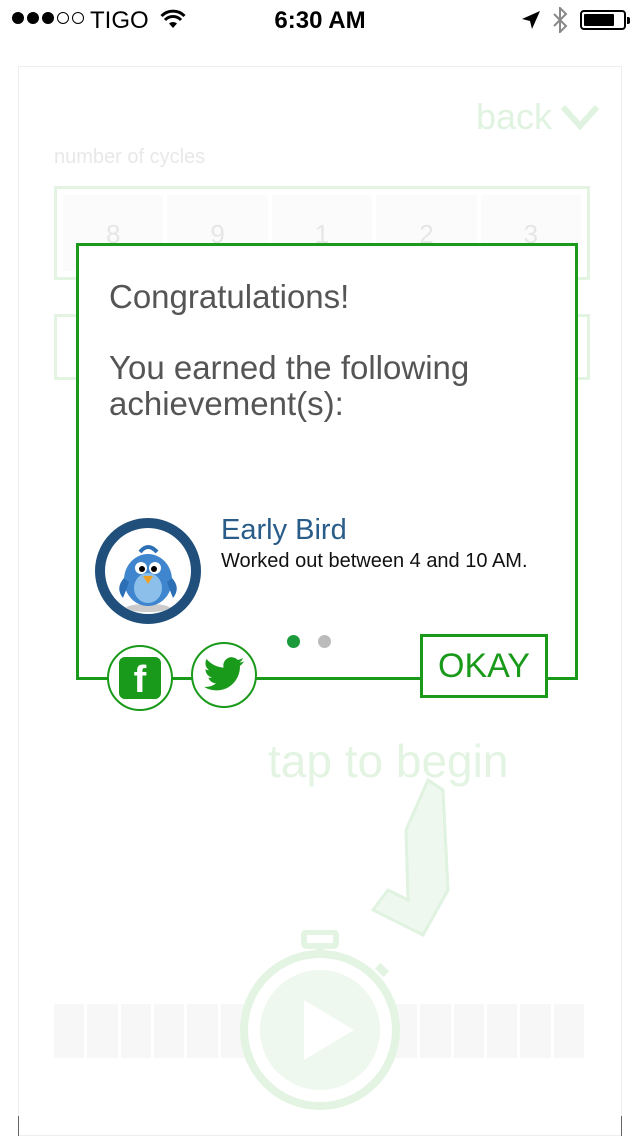  I want to click on back-label: back, so click(513, 116).